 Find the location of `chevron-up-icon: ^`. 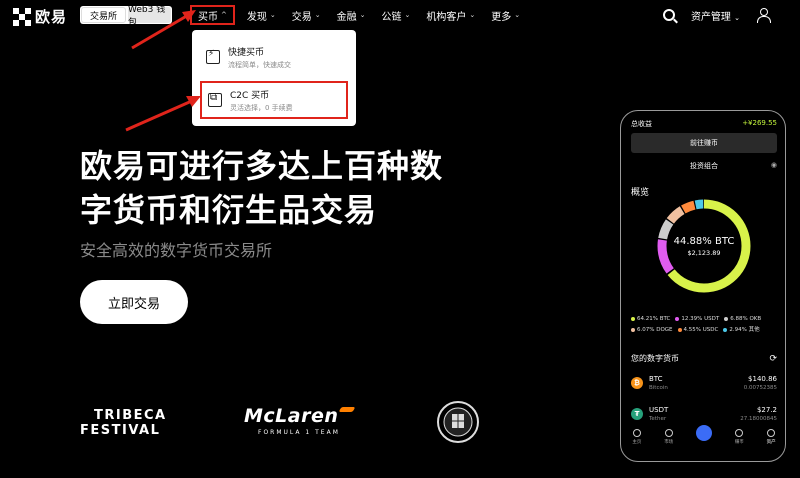

chevron-up-icon: ^ is located at coordinates (224, 15).